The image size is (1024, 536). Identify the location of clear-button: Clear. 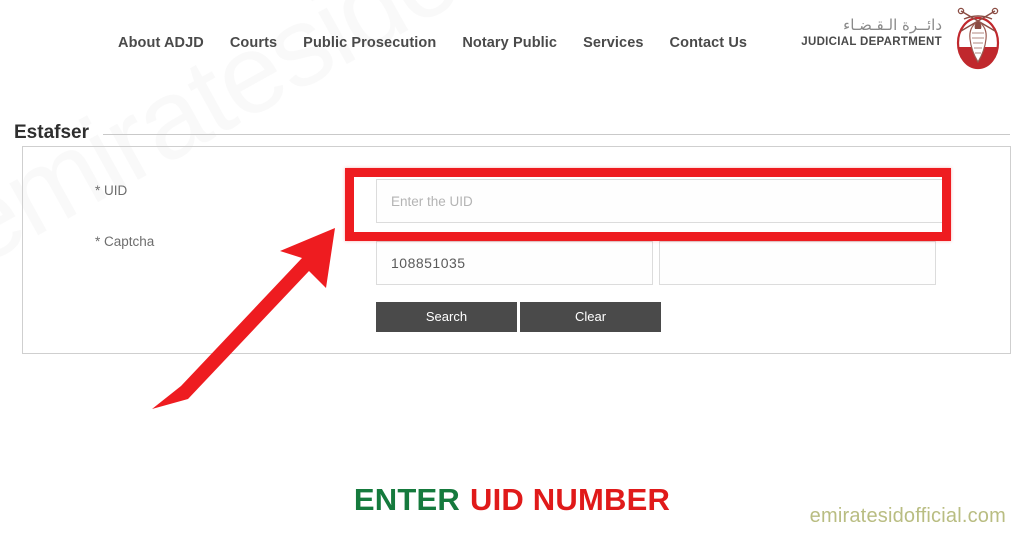
(590, 317).